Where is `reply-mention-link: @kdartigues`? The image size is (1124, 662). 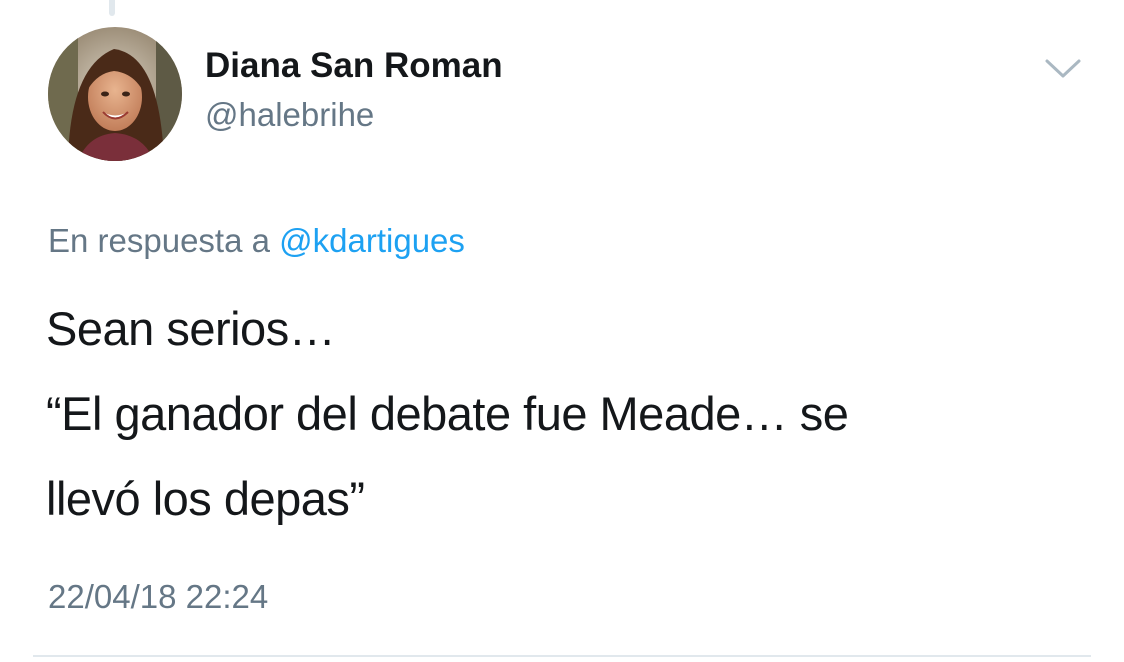
reply-mention-link: @kdartigues is located at coordinates (372, 240).